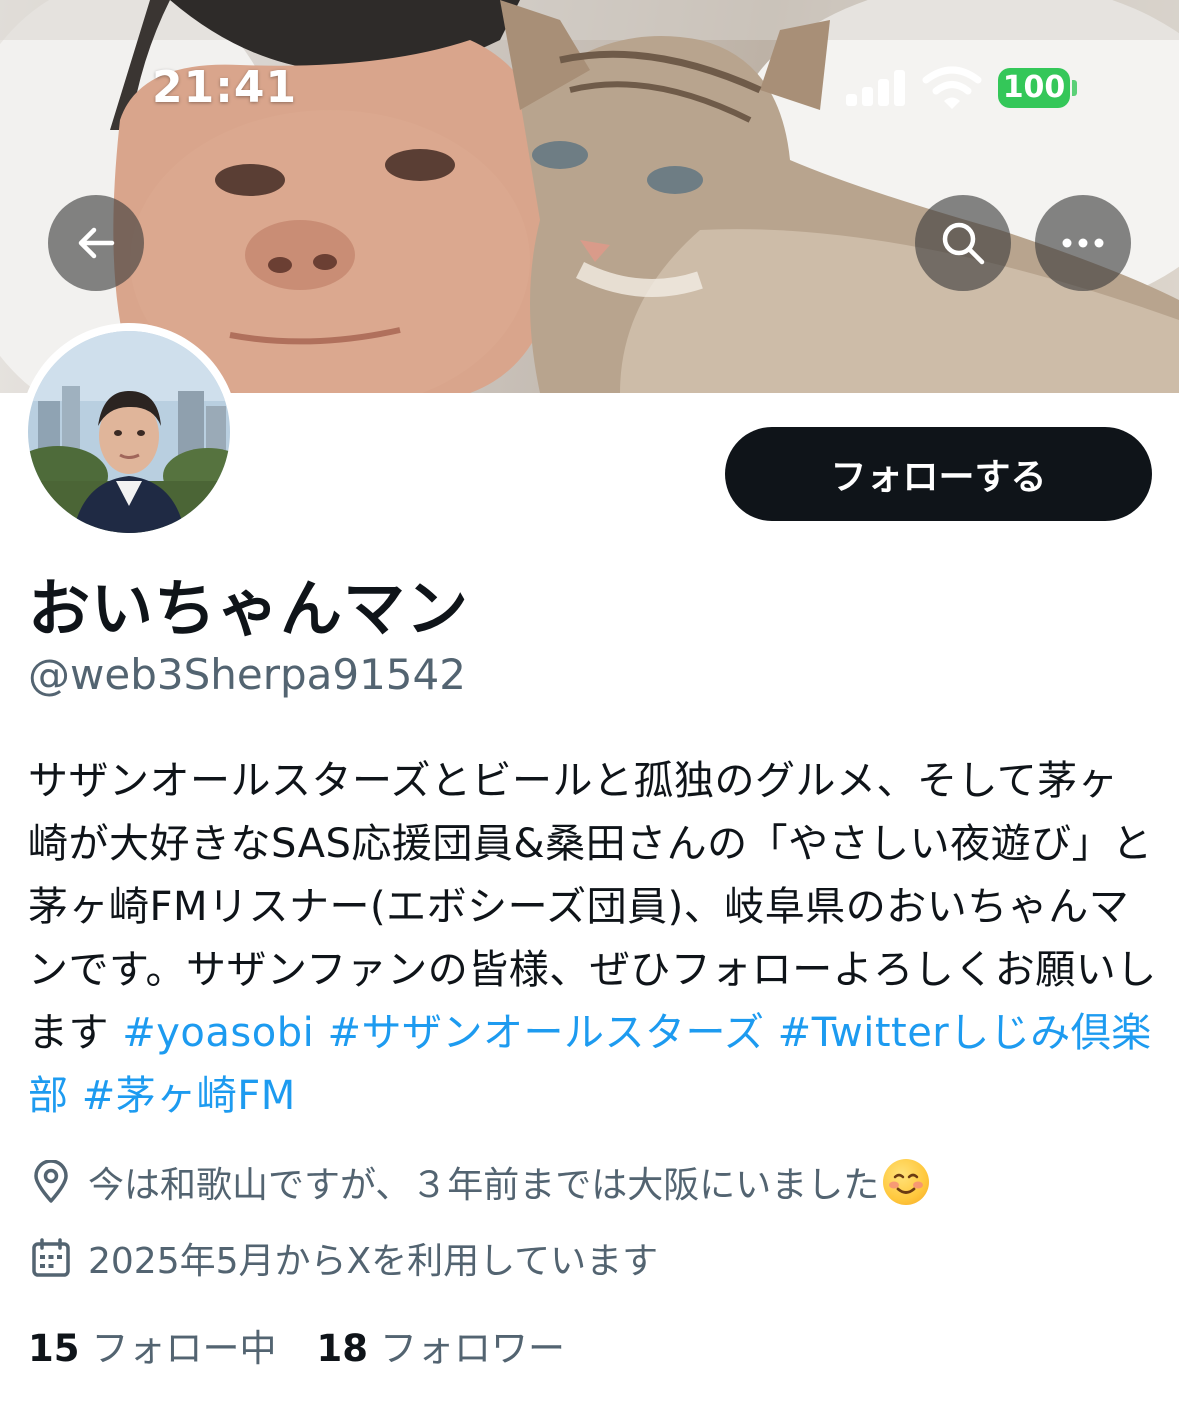 The image size is (1179, 1423). I want to click on more-button, so click(1083, 243).